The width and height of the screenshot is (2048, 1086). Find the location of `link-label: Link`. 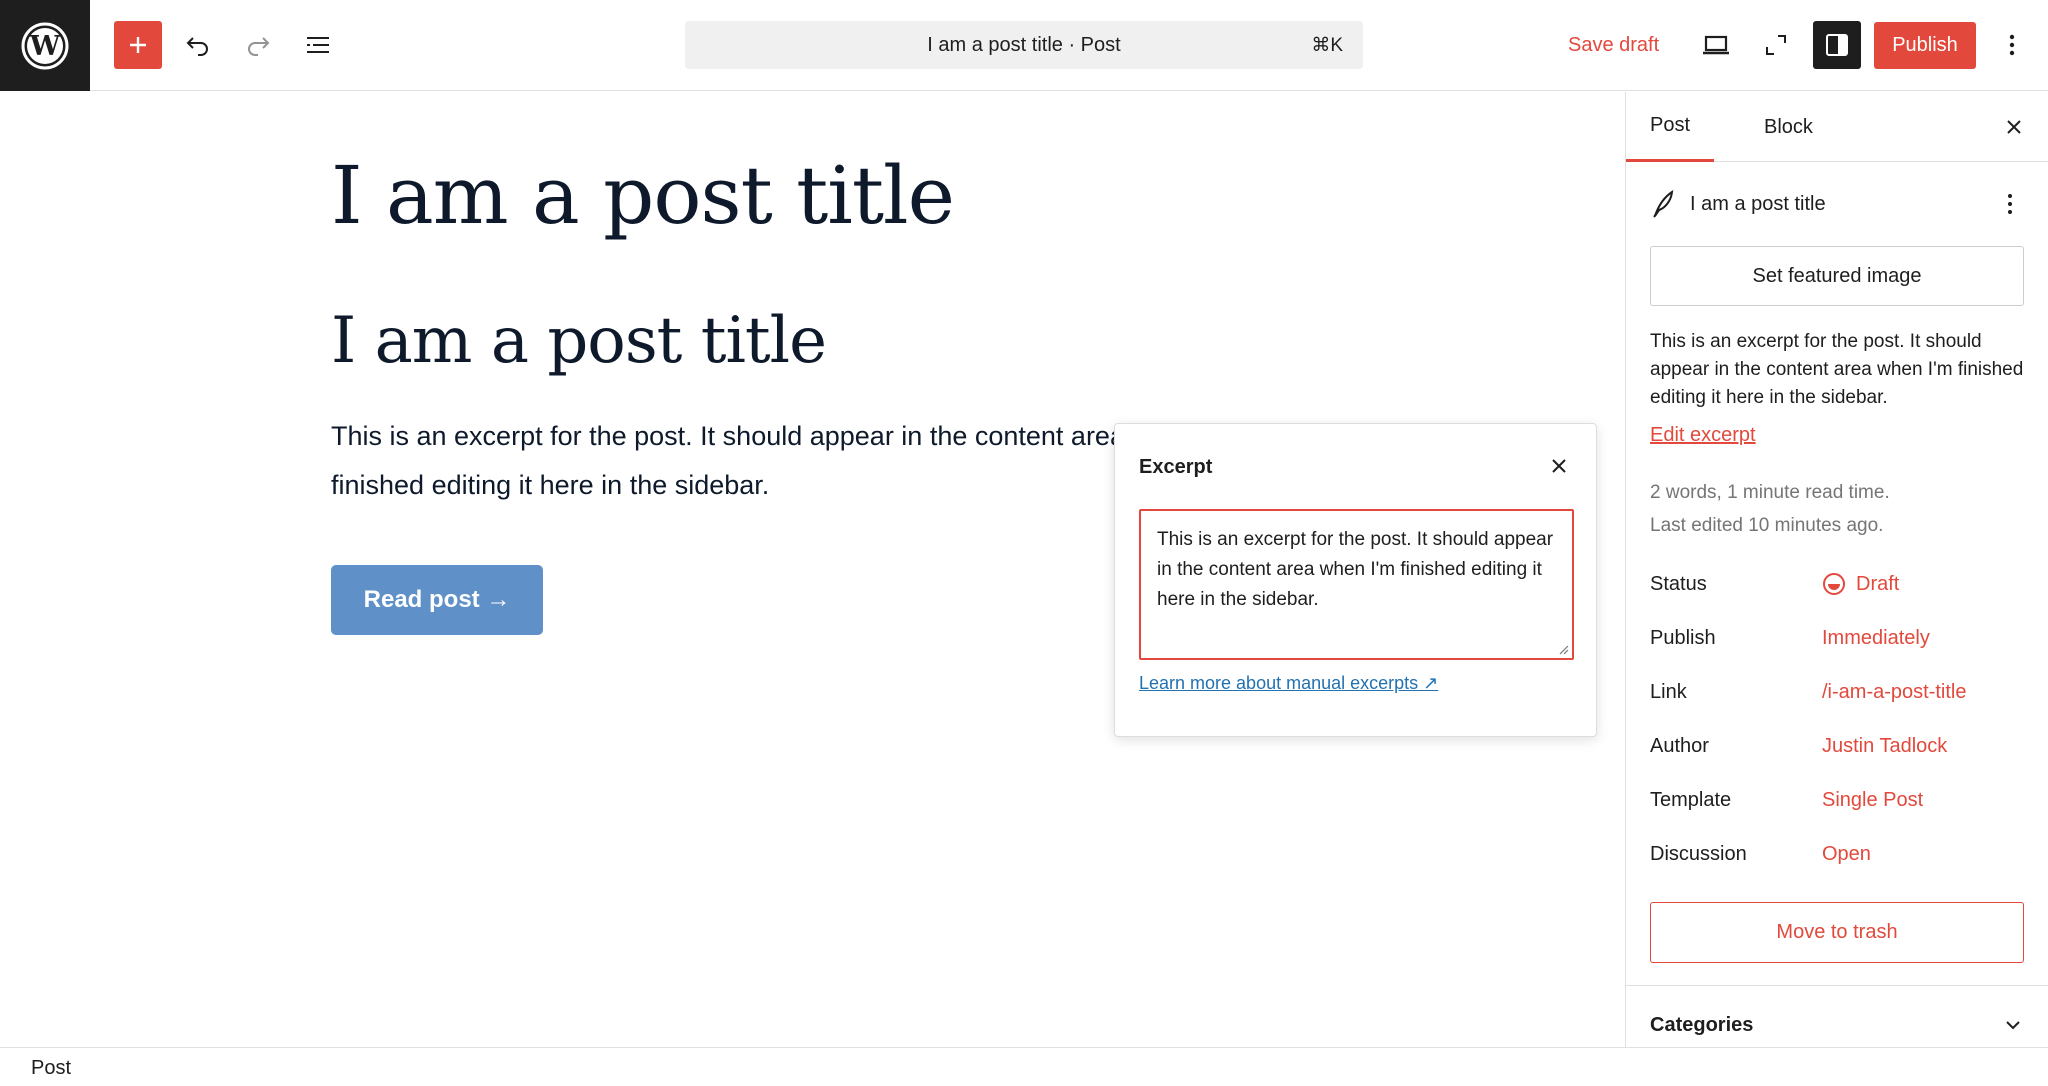

link-label: Link is located at coordinates (1668, 691).